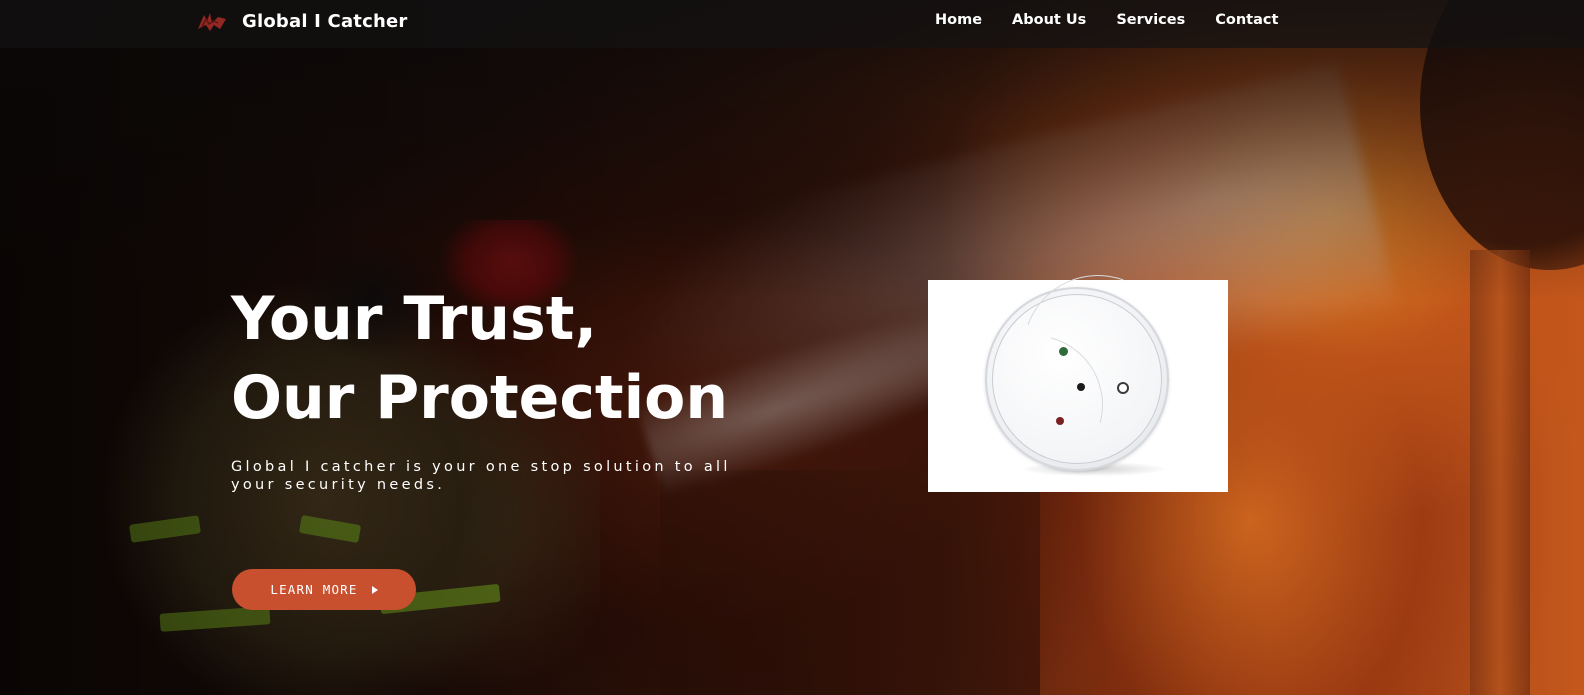 The width and height of the screenshot is (1584, 695). I want to click on caret-right-icon, so click(374, 589).